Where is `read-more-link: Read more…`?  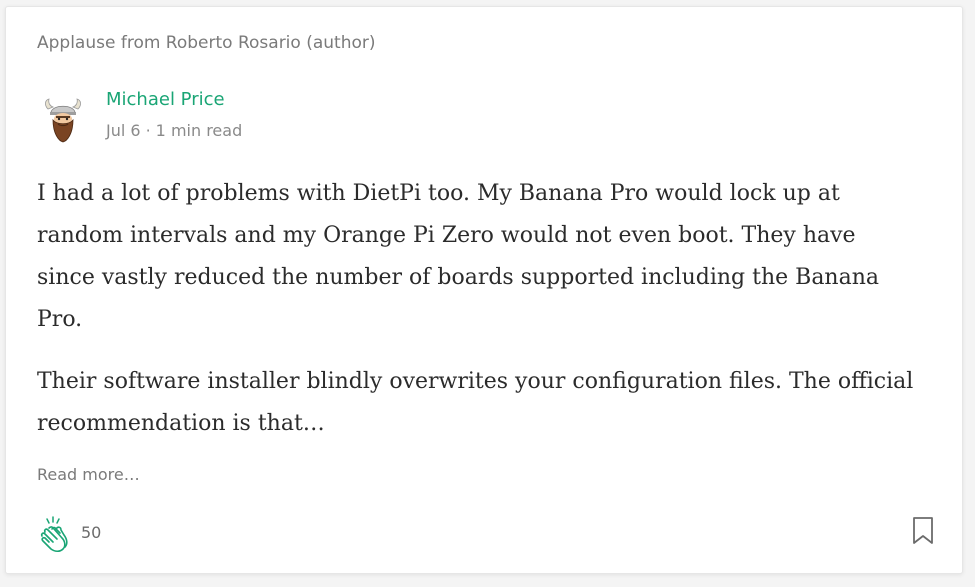 read-more-link: Read more… is located at coordinates (88, 474).